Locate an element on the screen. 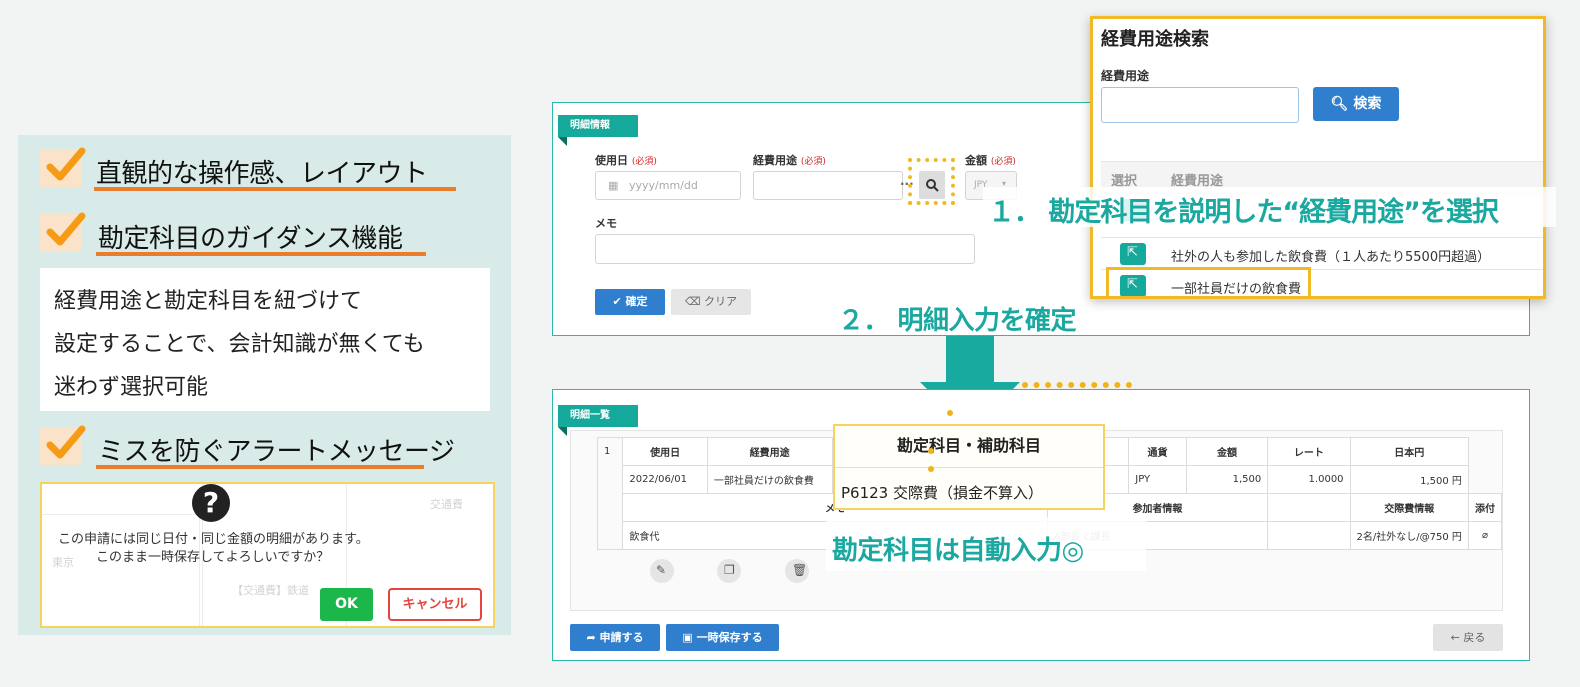 This screenshot has width=1580, height=687. column-header: 添付 is located at coordinates (1485, 507).